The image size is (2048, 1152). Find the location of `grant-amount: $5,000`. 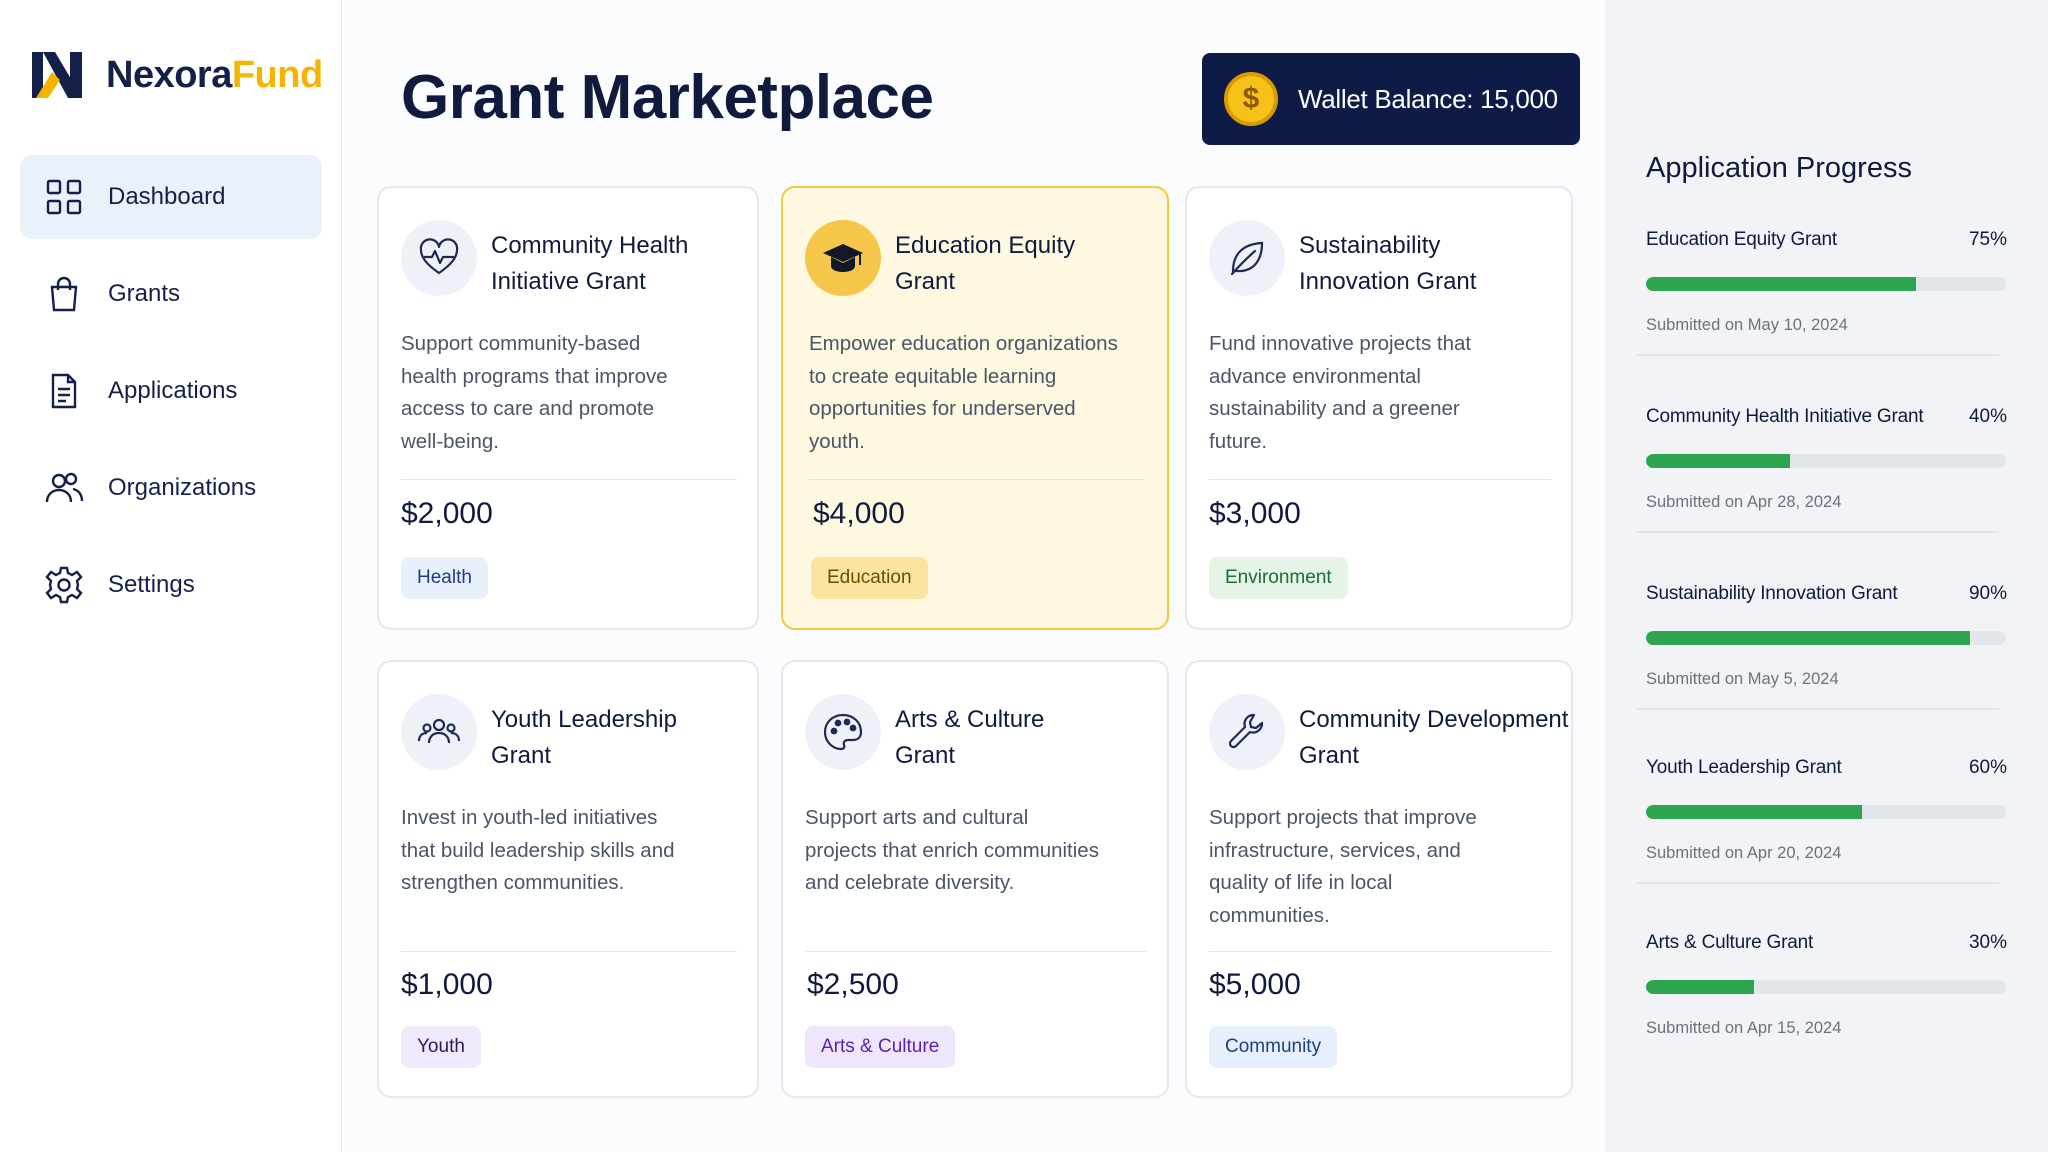

grant-amount: $5,000 is located at coordinates (1255, 984).